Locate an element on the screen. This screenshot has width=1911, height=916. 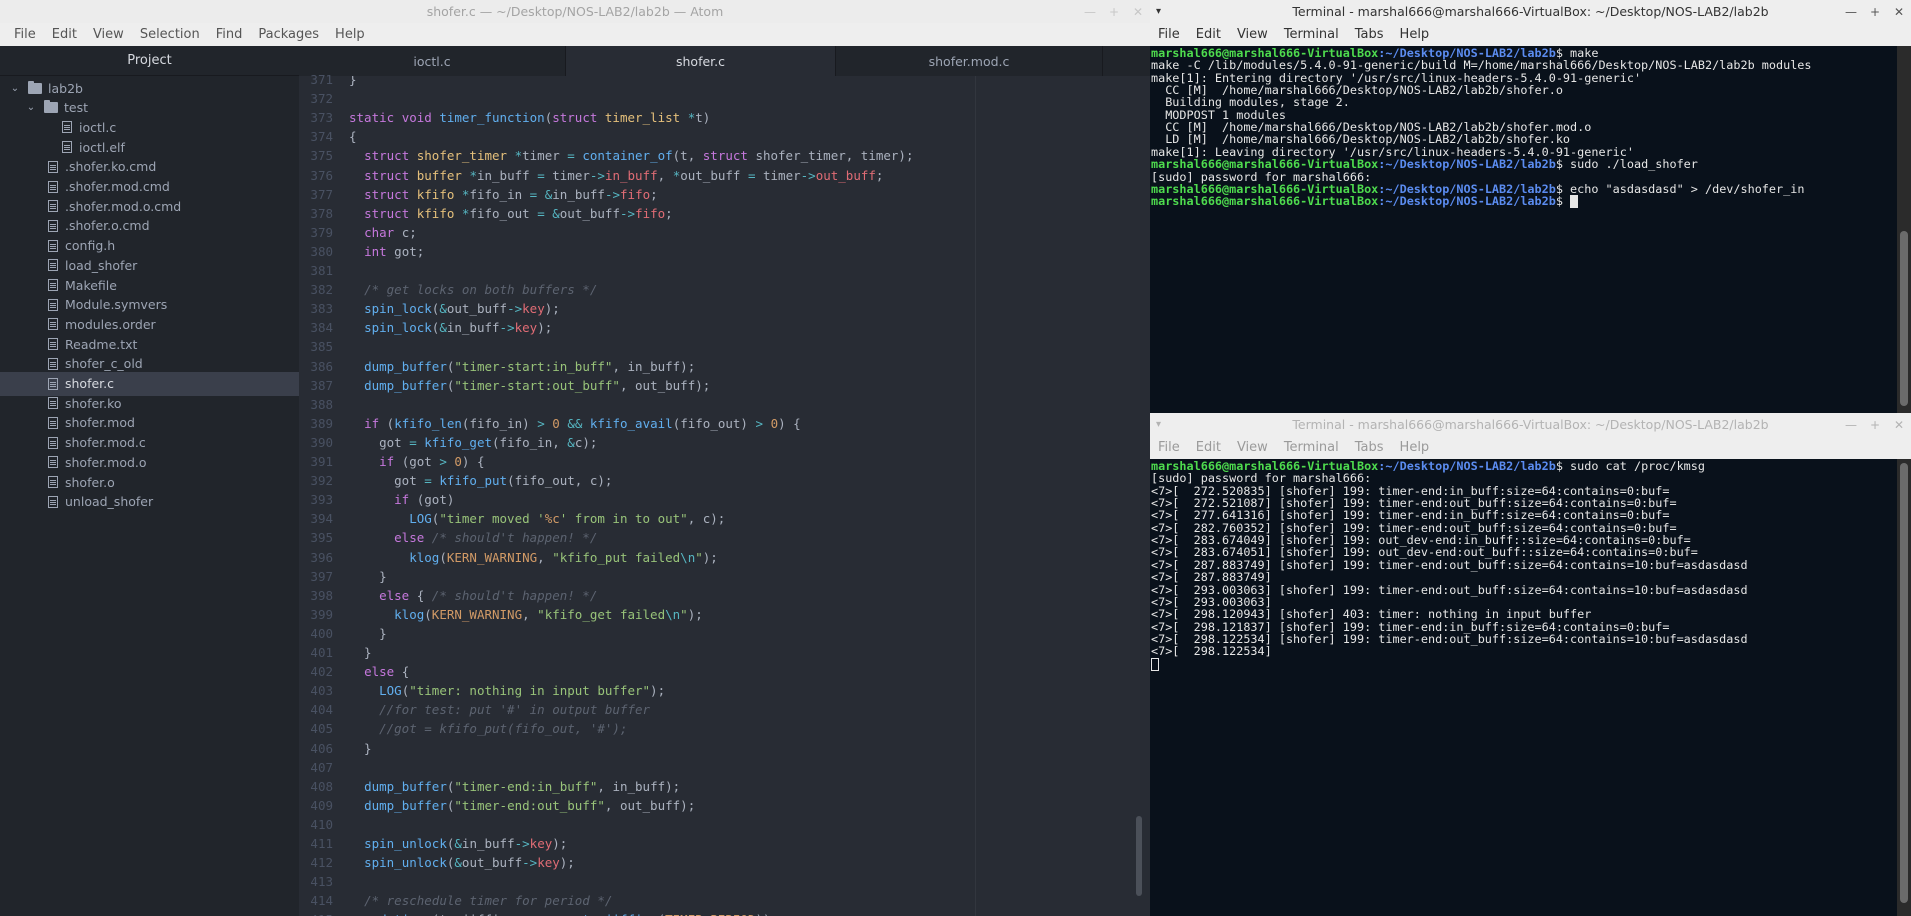
tree-item-label: ioctl.elf is located at coordinates (102, 147).